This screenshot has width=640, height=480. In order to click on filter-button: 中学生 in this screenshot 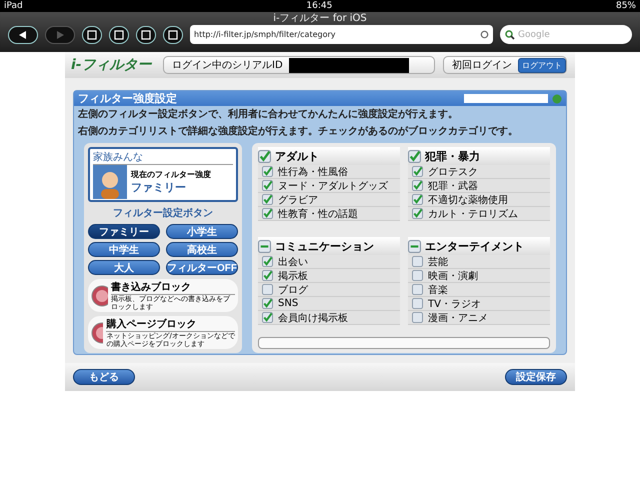, I will do `click(124, 249)`.